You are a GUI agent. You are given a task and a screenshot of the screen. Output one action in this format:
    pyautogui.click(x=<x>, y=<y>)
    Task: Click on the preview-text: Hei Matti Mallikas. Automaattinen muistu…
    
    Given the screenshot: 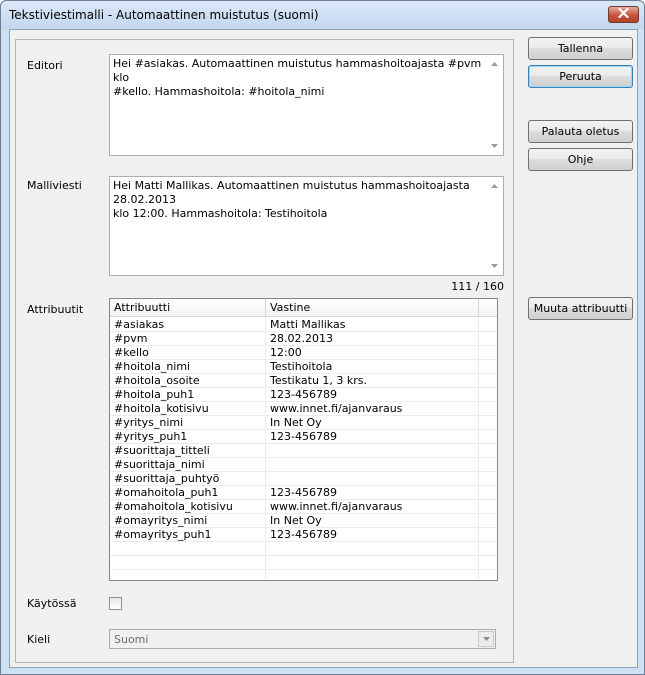 What is the action you would take?
    pyautogui.click(x=291, y=199)
    